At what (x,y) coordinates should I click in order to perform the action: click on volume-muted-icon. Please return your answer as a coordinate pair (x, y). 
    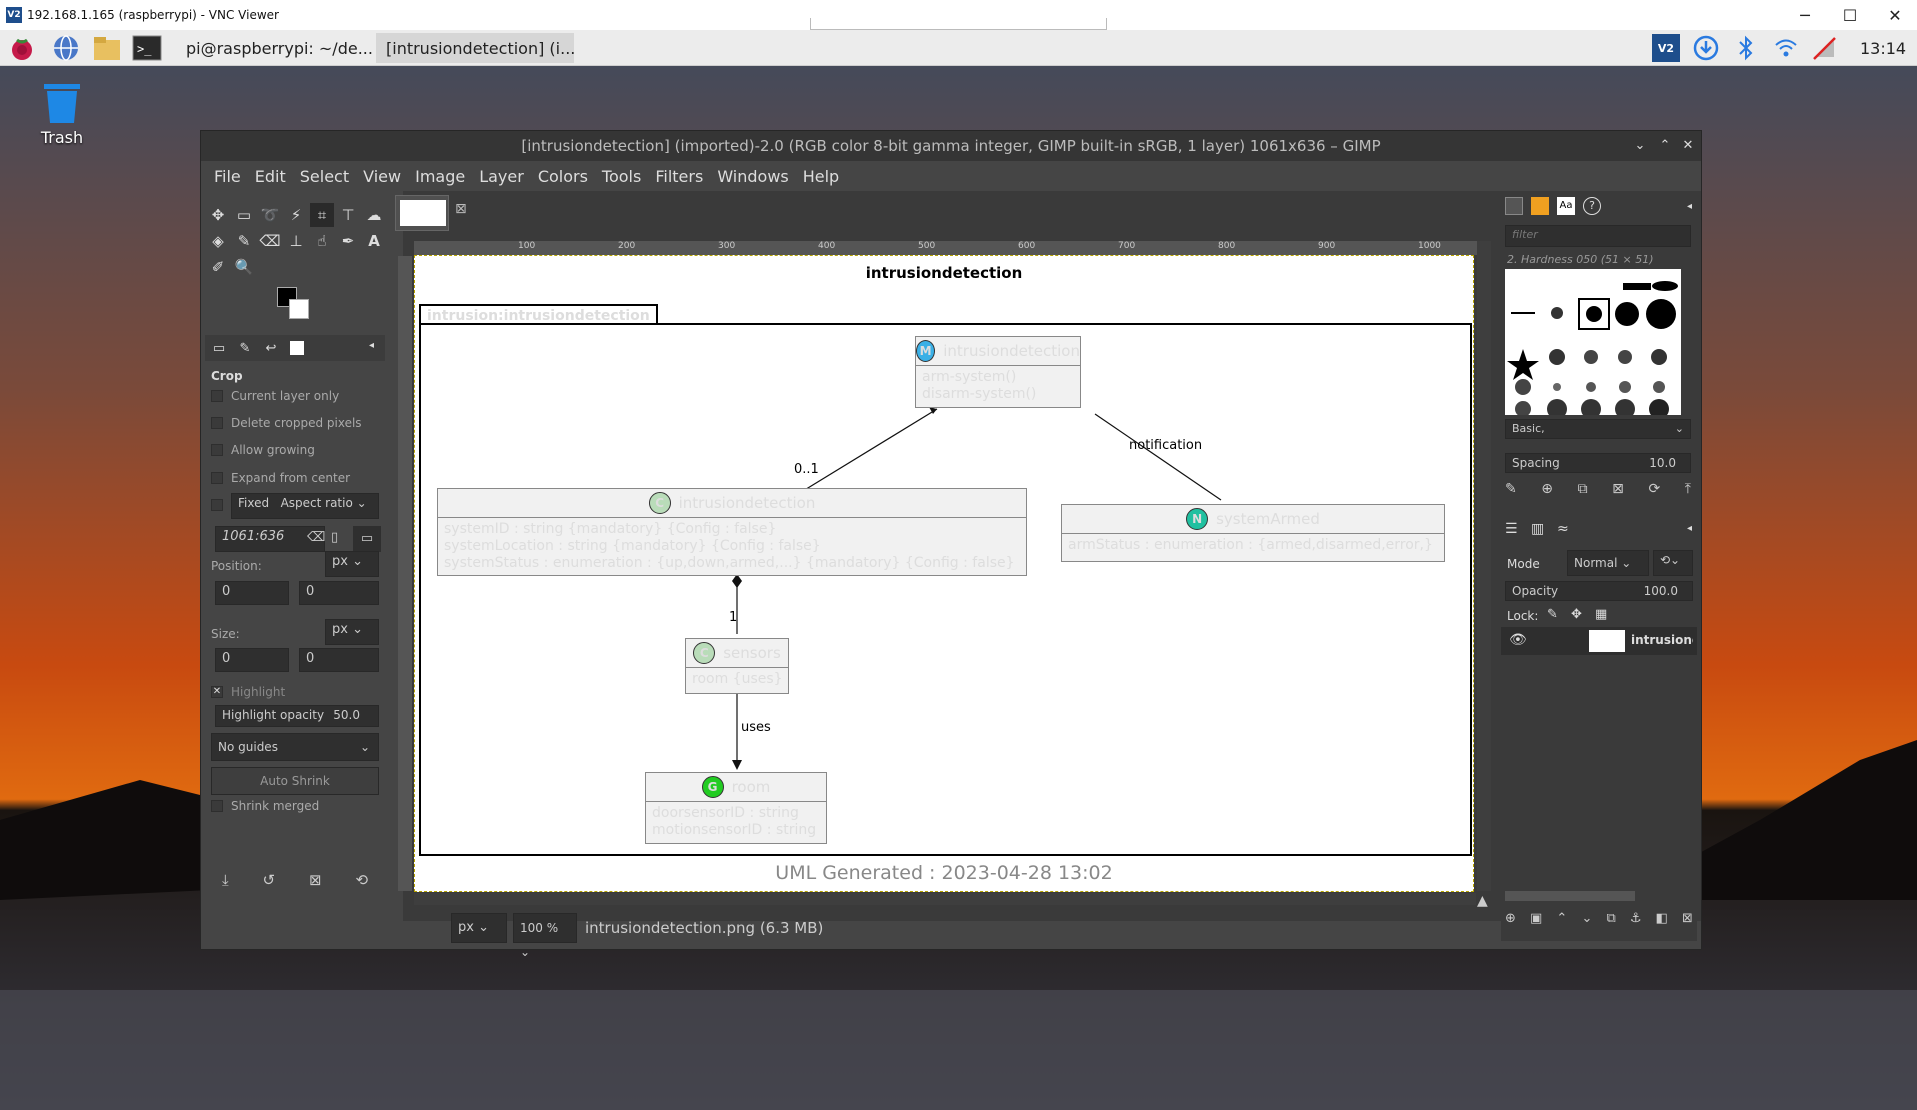
    Looking at the image, I should click on (1824, 48).